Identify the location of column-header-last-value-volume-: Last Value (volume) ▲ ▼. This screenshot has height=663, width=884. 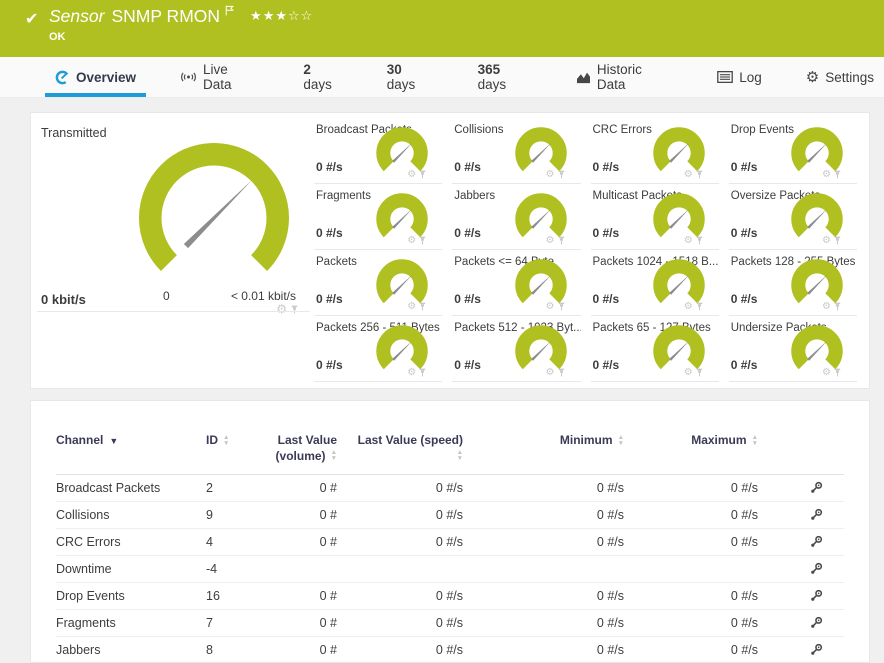
(308, 454).